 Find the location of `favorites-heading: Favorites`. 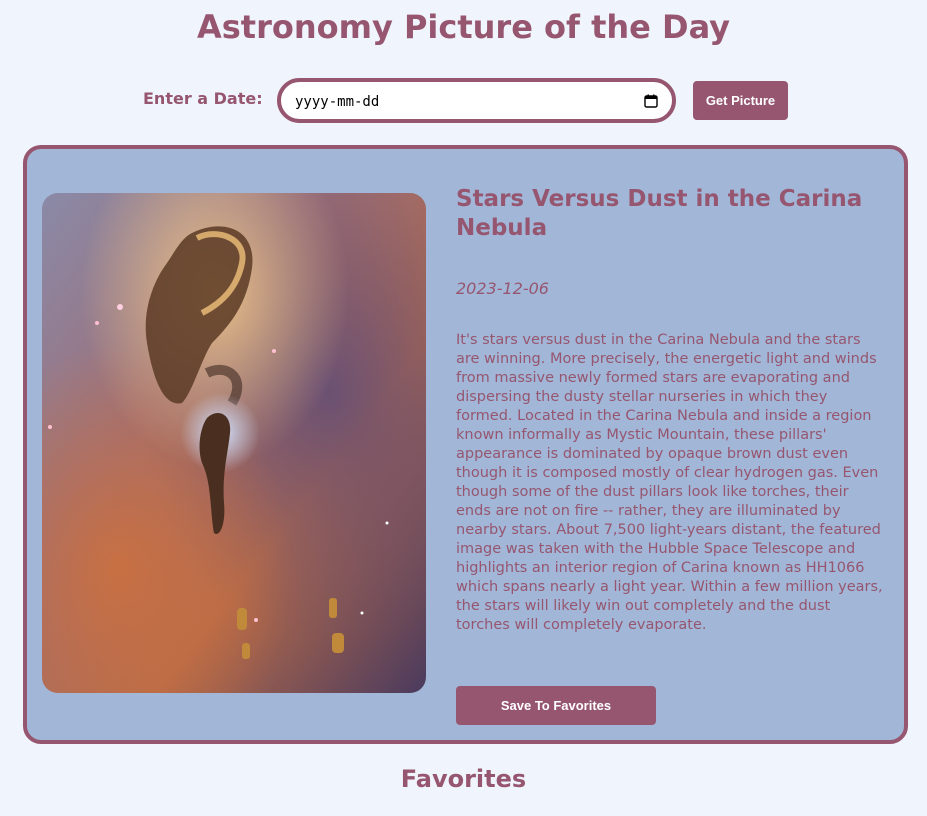

favorites-heading: Favorites is located at coordinates (463, 779).